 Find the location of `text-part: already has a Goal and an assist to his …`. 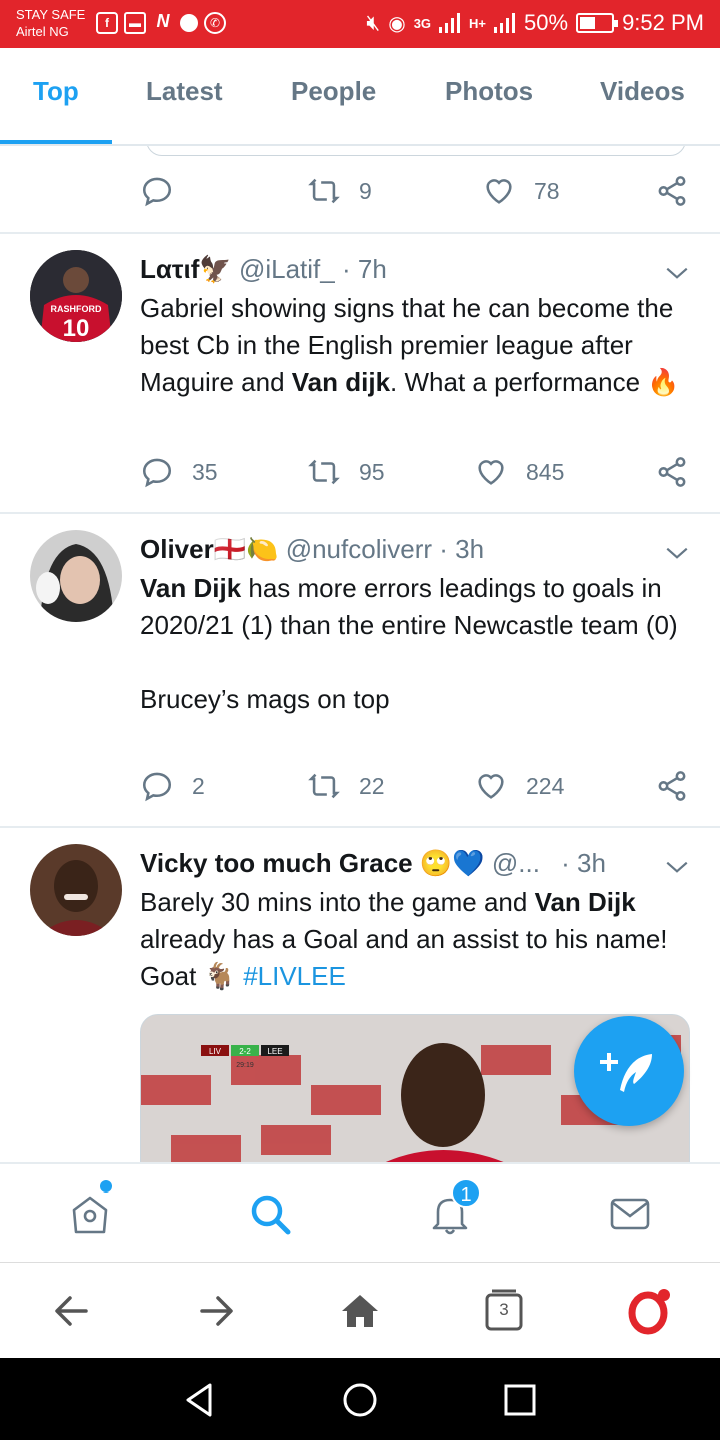

text-part: already has a Goal and an assist to his … is located at coordinates (404, 957).